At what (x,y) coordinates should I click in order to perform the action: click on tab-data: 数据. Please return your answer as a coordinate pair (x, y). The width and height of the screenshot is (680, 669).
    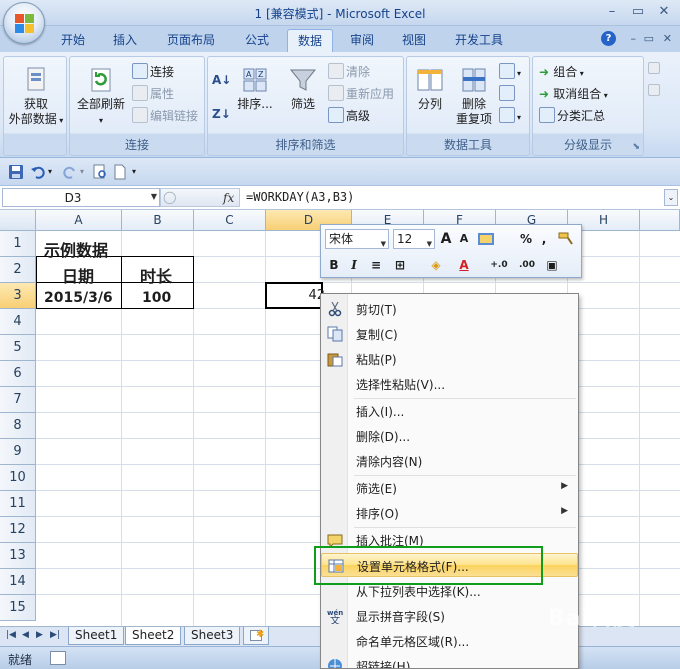
    Looking at the image, I should click on (310, 41).